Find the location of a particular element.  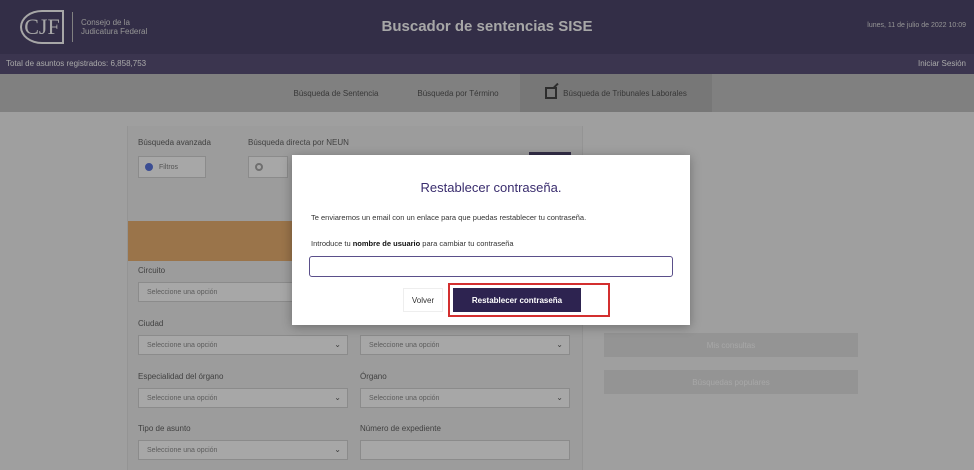

prompt-after: para cambiar tu contraseña is located at coordinates (467, 243).